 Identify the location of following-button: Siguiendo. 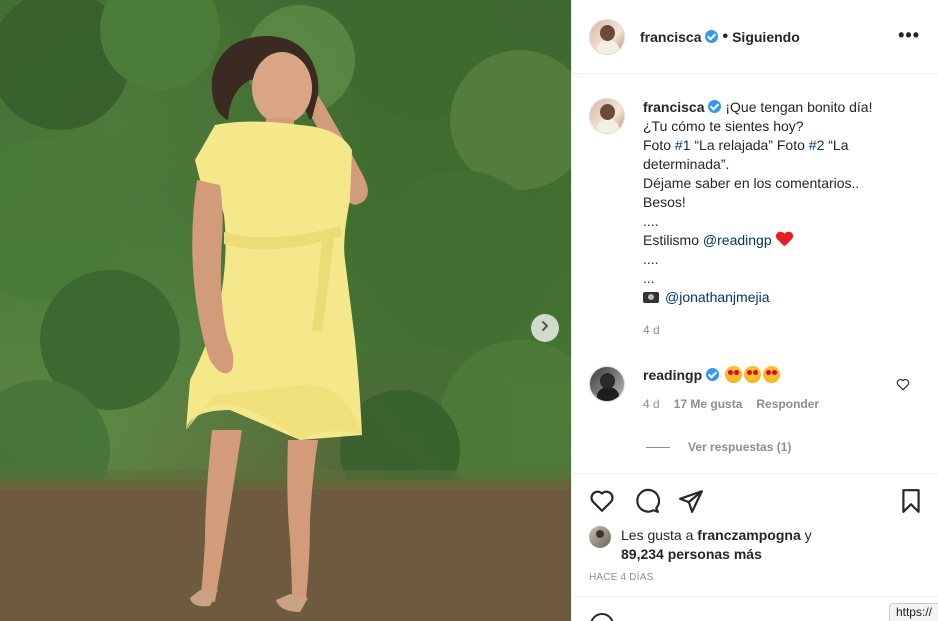
(766, 37).